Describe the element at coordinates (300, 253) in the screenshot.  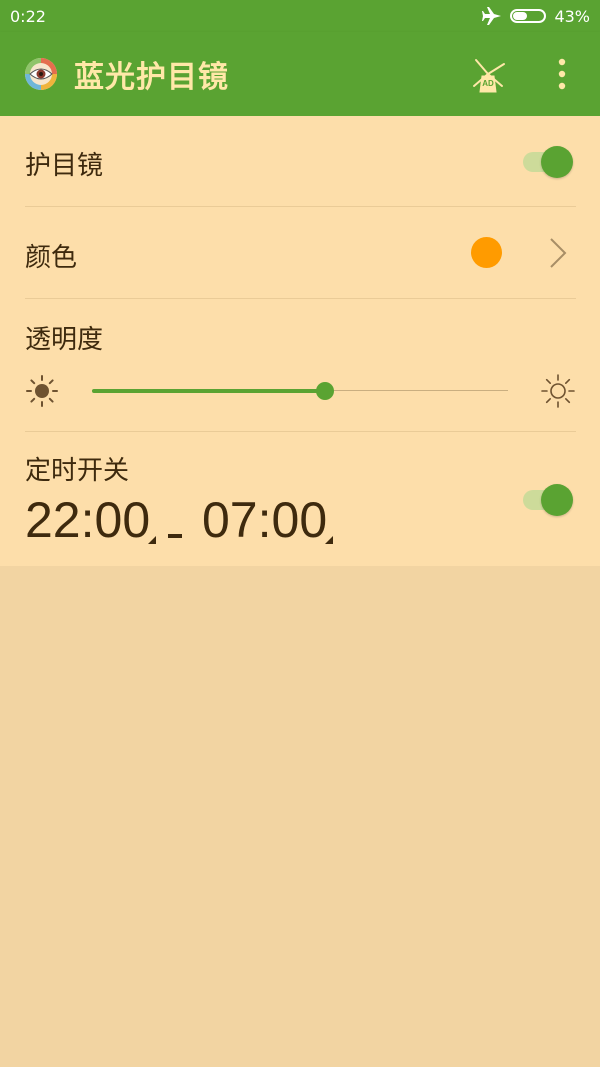
I see `color-row: 颜色` at that location.